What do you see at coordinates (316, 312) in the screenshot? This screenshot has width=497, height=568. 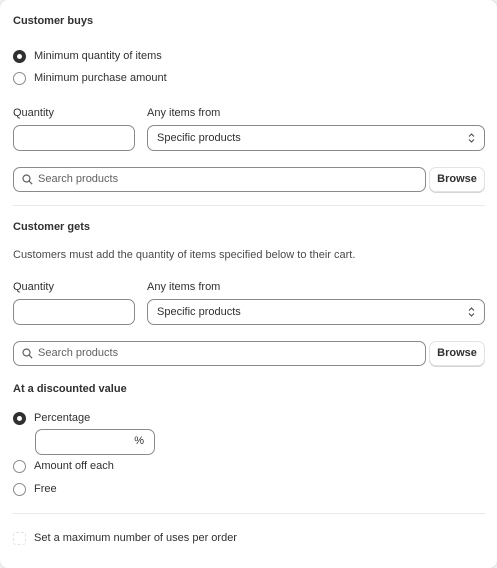 I see `gets-items-from-select: Specific products` at bounding box center [316, 312].